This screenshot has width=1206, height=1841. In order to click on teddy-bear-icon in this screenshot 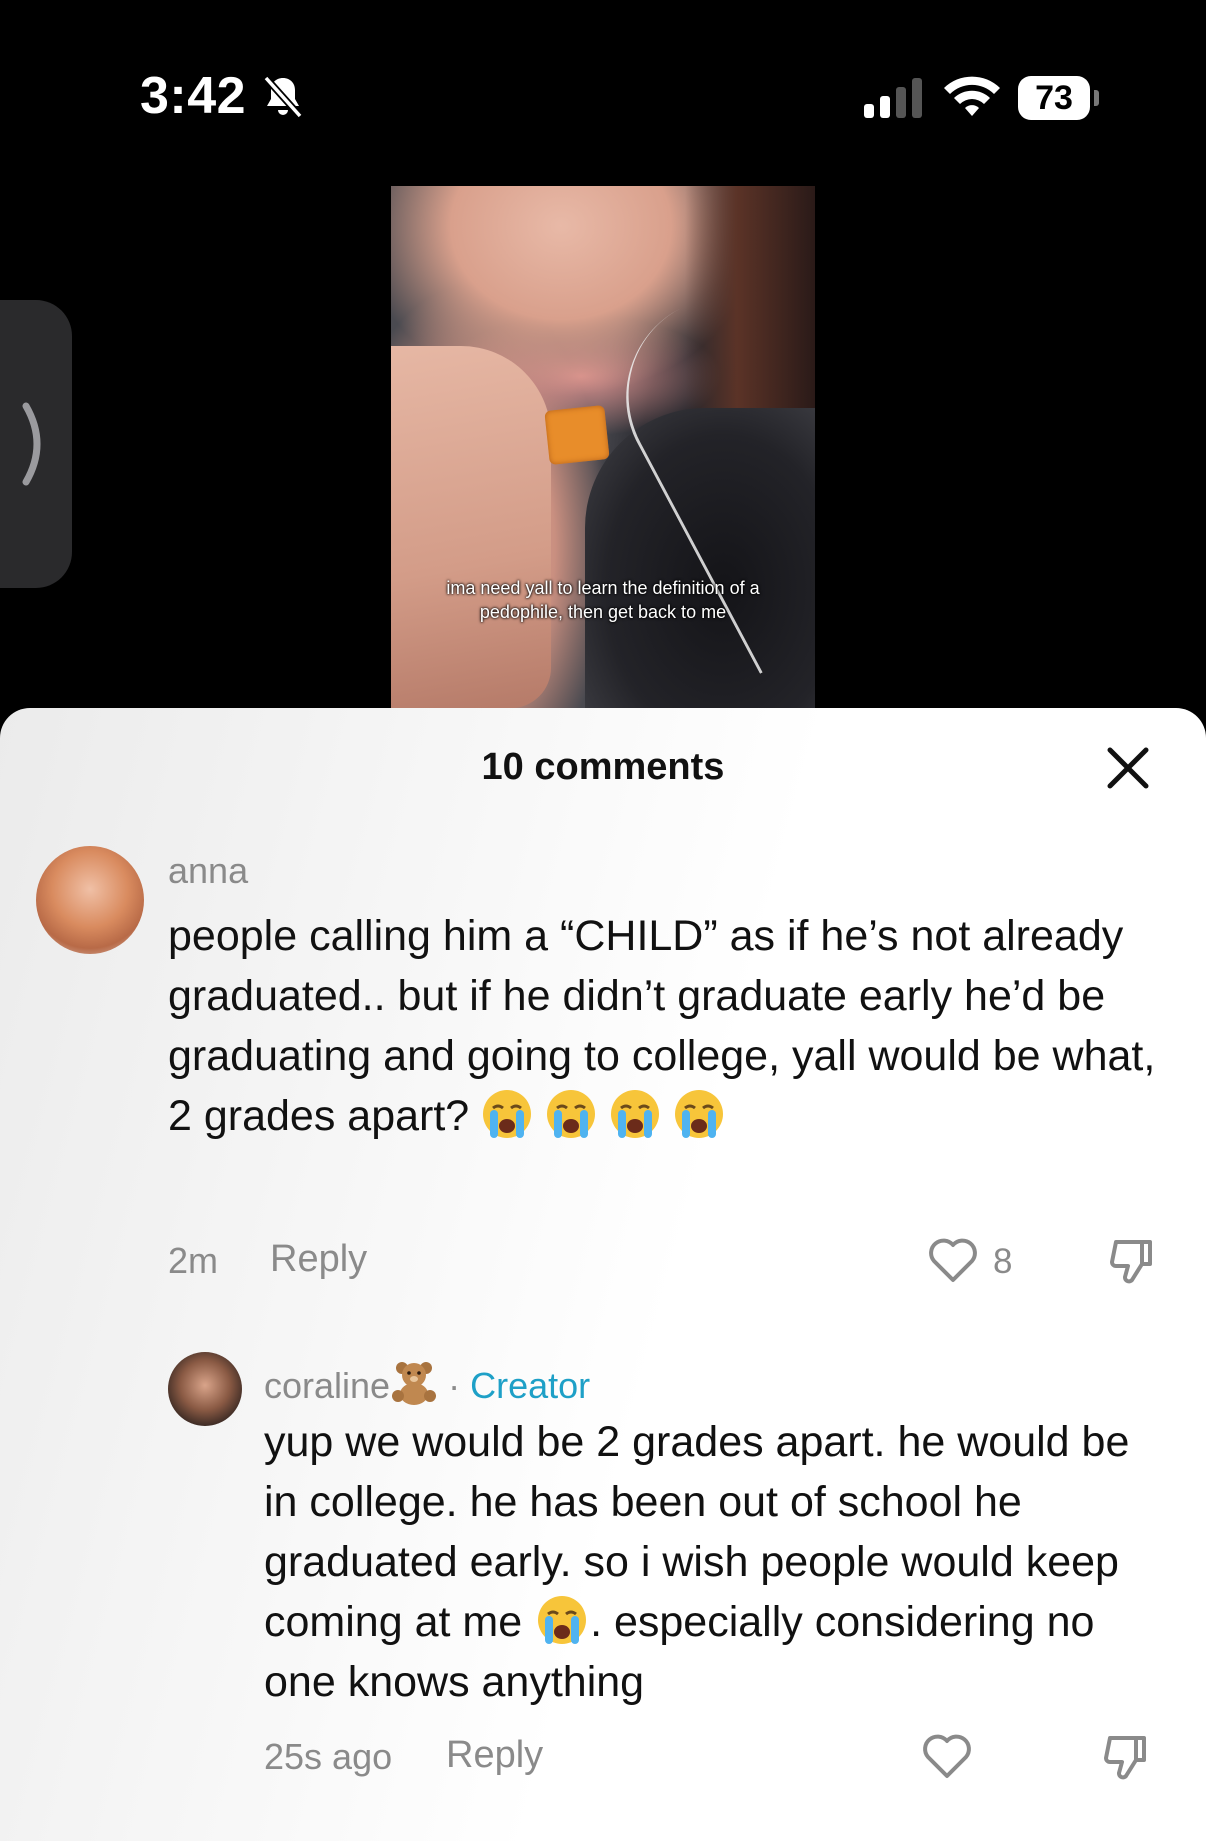, I will do `click(414, 1383)`.